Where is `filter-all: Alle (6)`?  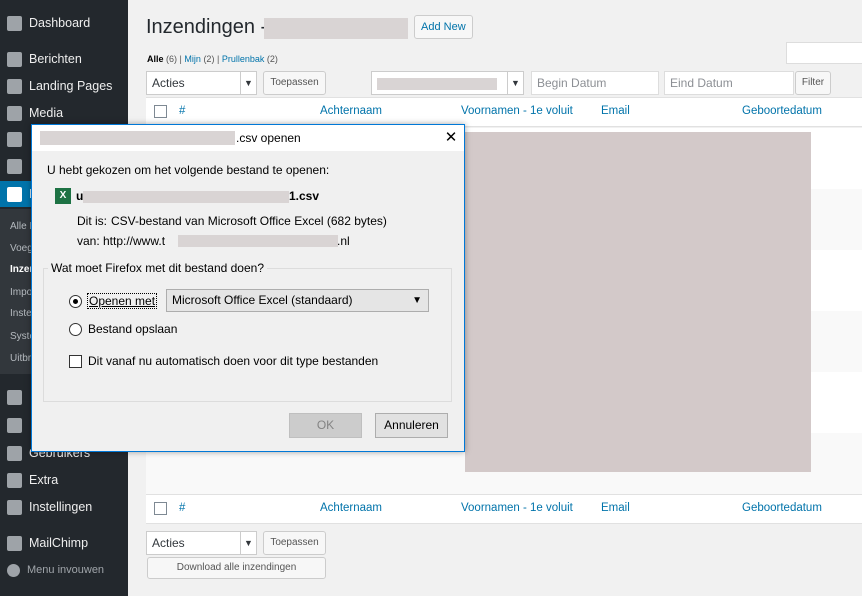 filter-all: Alle (6) is located at coordinates (162, 59).